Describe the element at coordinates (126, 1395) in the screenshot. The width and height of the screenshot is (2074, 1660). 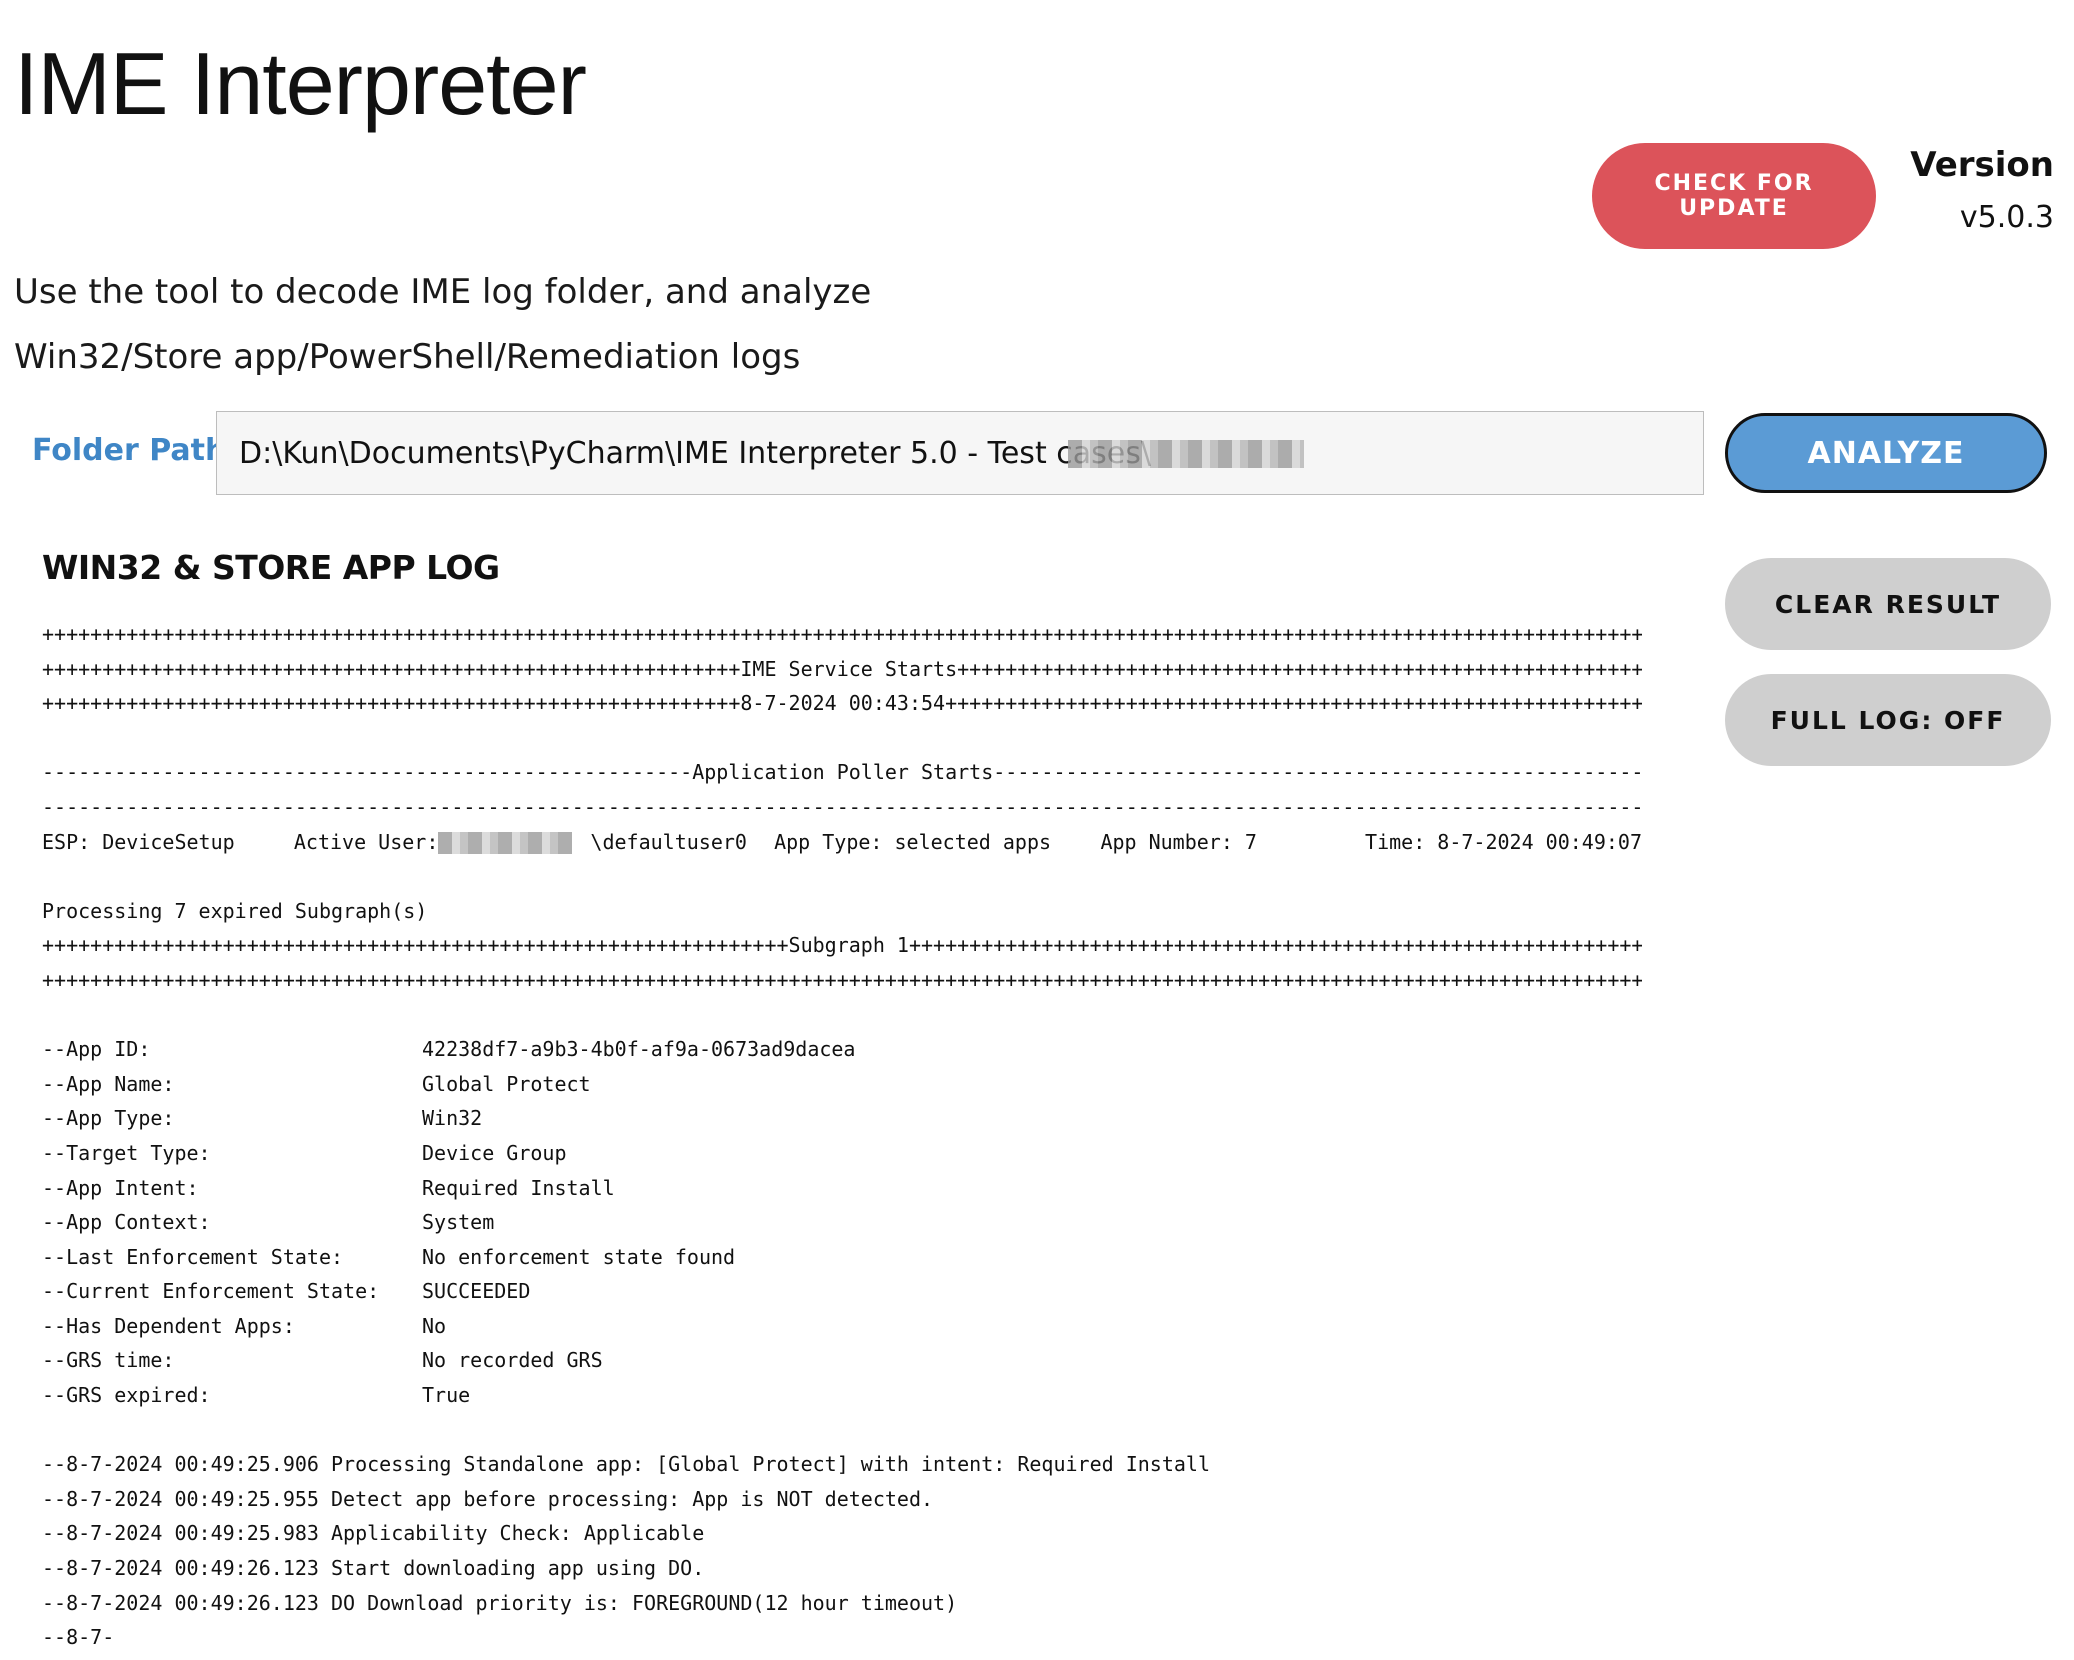
I see `app-detail-key: --GRS expired:` at that location.